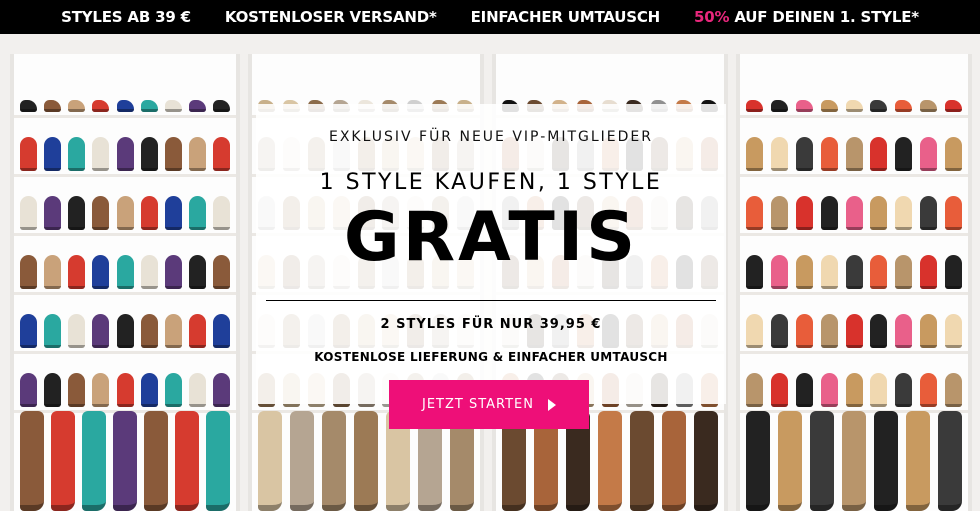 The image size is (980, 511). Describe the element at coordinates (491, 237) in the screenshot. I see `promo-headline-large: GRATIS` at that location.